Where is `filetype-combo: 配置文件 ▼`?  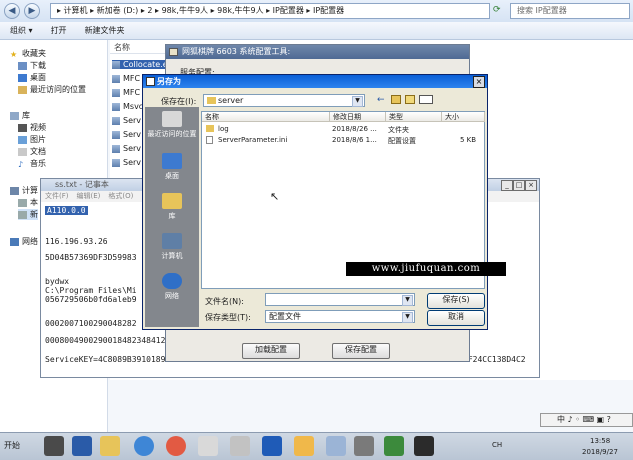 filetype-combo: 配置文件 ▼ is located at coordinates (340, 316).